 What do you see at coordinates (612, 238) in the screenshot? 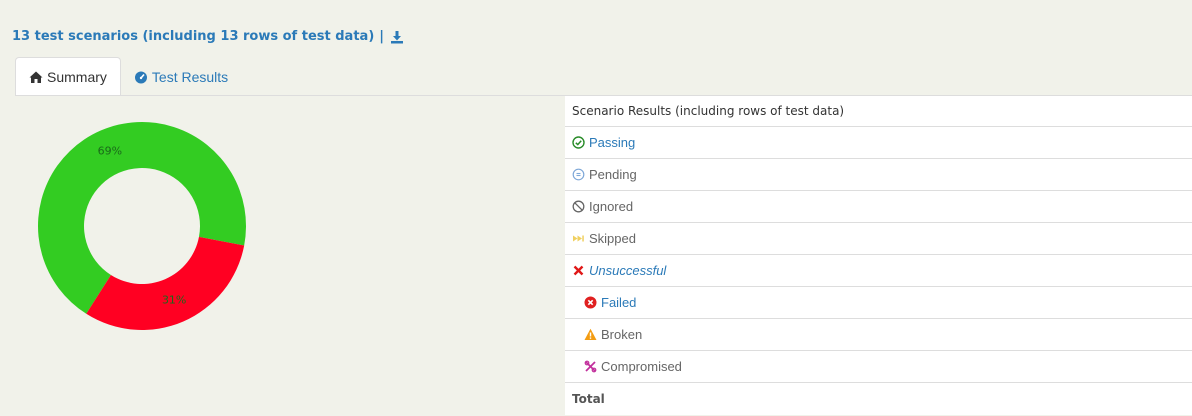
I see `skipped-label: Skipped` at bounding box center [612, 238].